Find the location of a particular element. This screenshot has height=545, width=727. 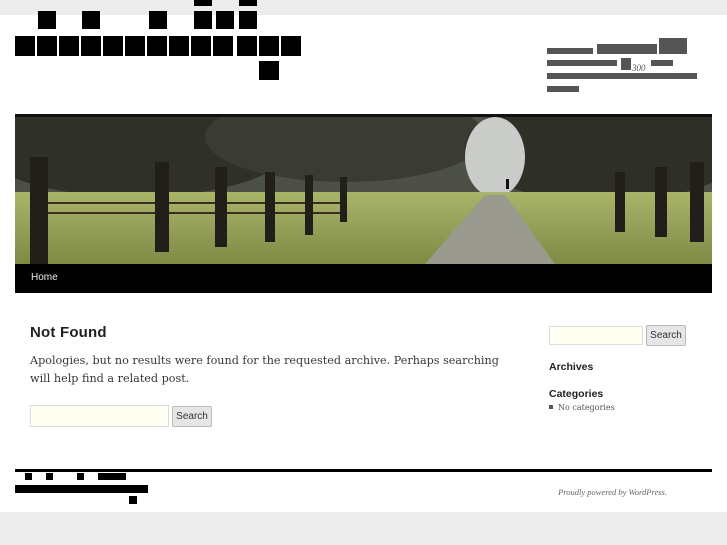

bullet-icon is located at coordinates (551, 407).